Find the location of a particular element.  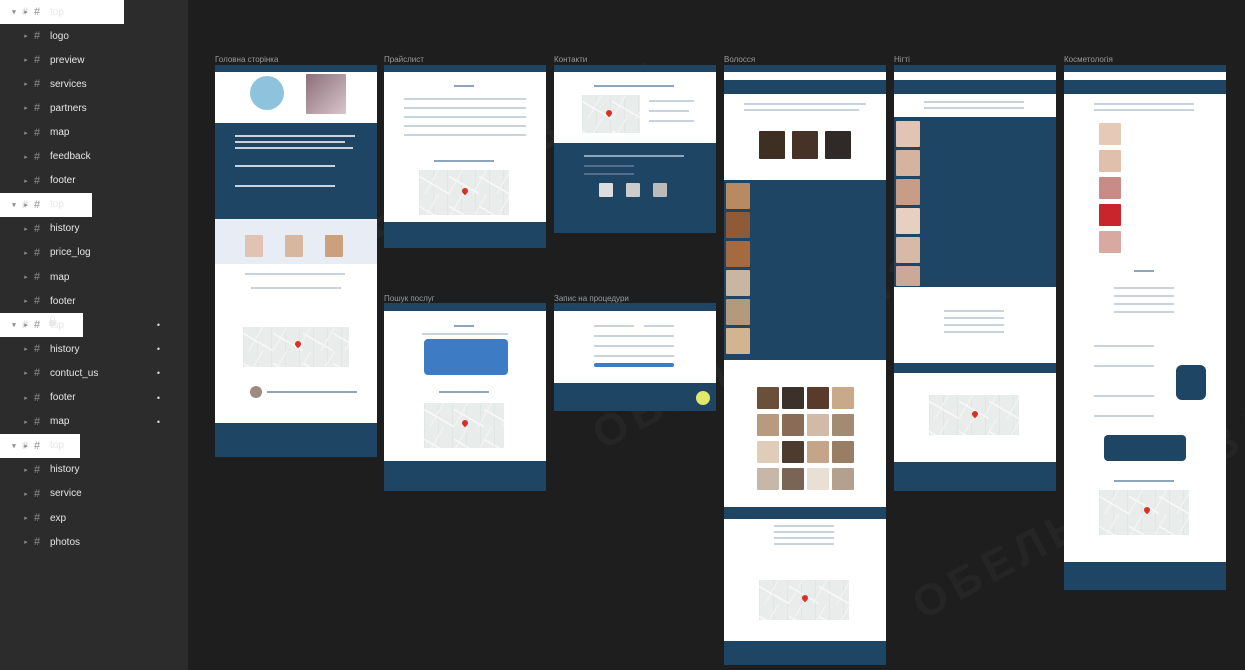

layer-item: ▸ # partners is located at coordinates (94, 108).